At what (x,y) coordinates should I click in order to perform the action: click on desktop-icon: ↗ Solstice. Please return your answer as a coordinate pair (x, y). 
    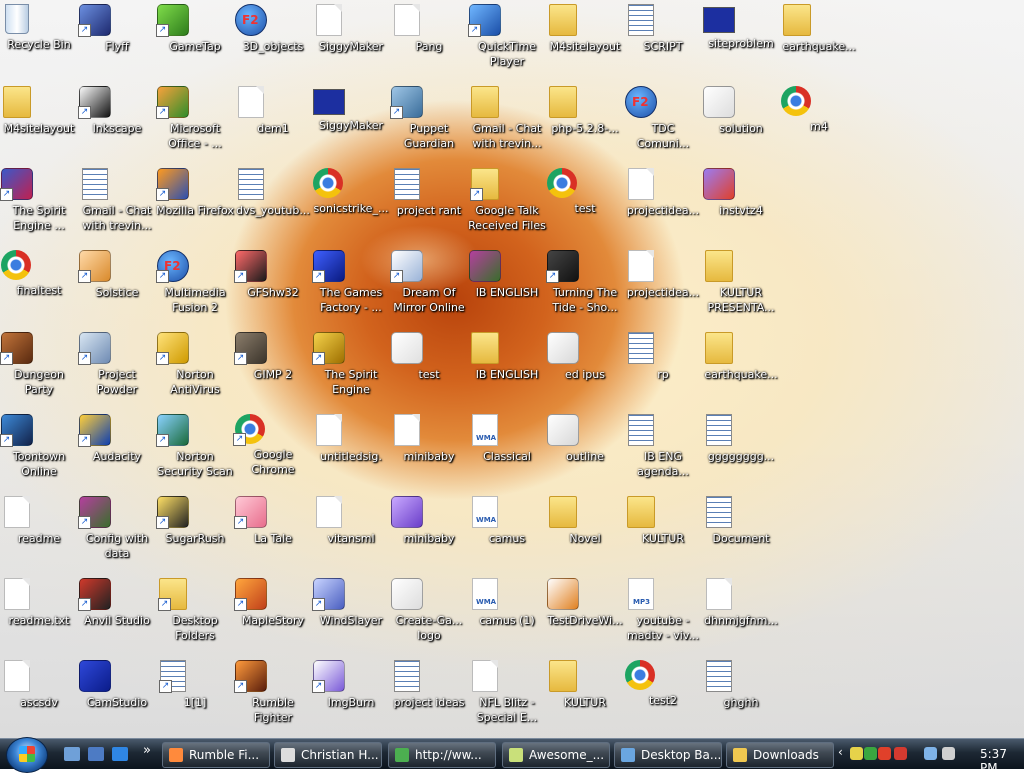
    Looking at the image, I should click on (117, 287).